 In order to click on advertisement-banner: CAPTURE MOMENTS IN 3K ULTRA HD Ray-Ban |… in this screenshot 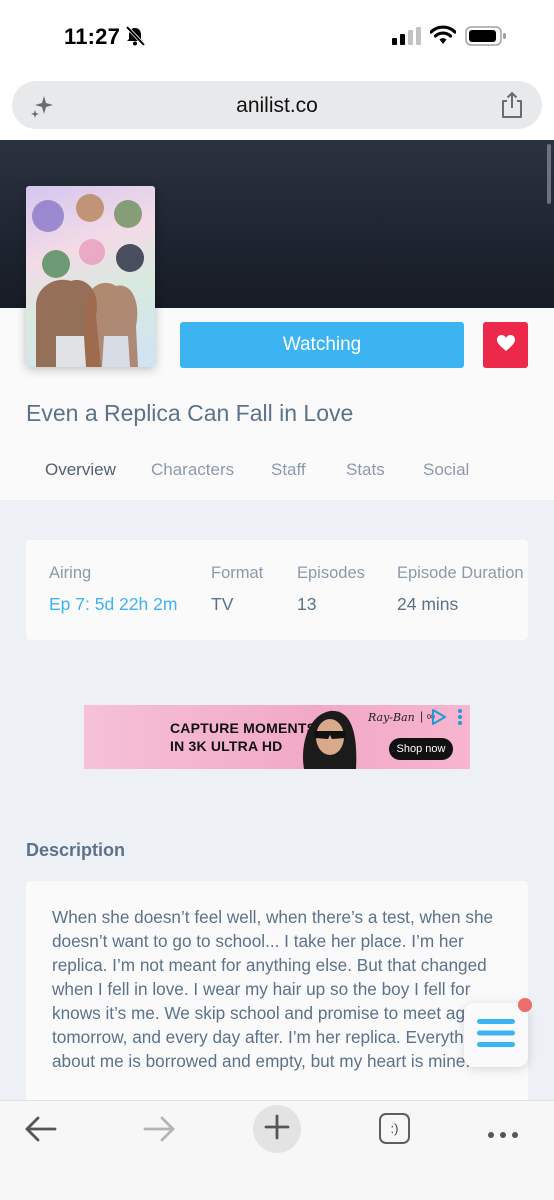, I will do `click(277, 737)`.